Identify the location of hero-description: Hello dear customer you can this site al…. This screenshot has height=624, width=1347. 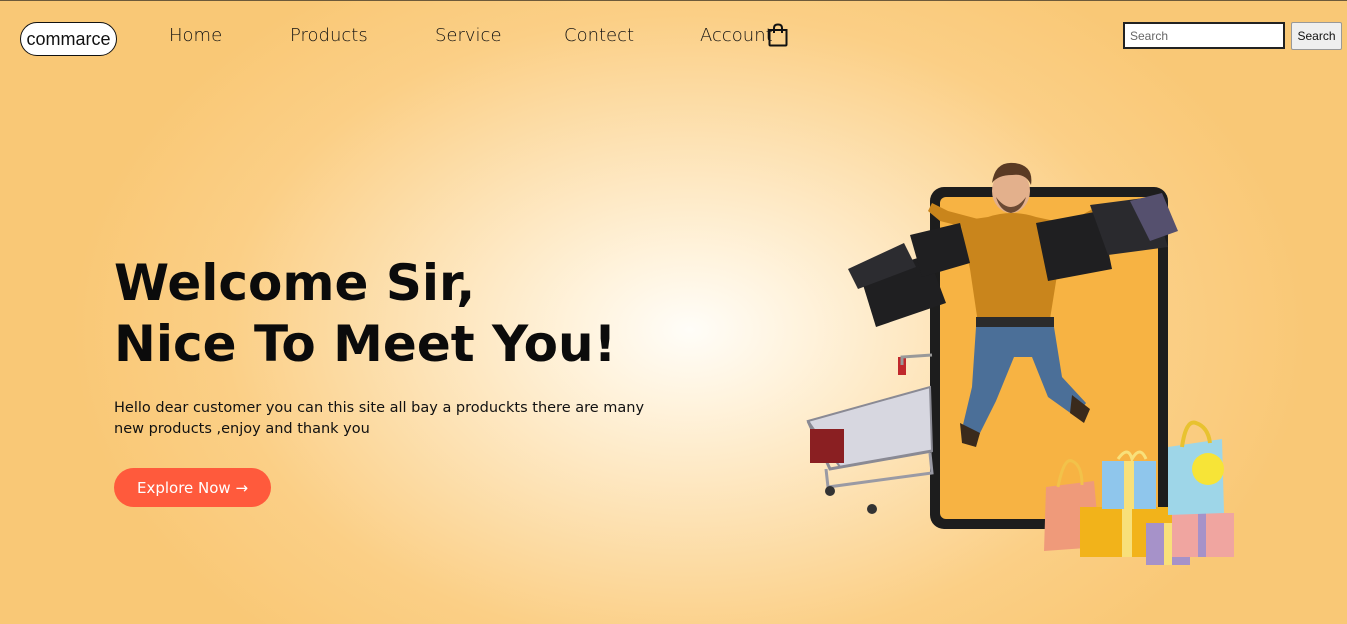
(379, 418).